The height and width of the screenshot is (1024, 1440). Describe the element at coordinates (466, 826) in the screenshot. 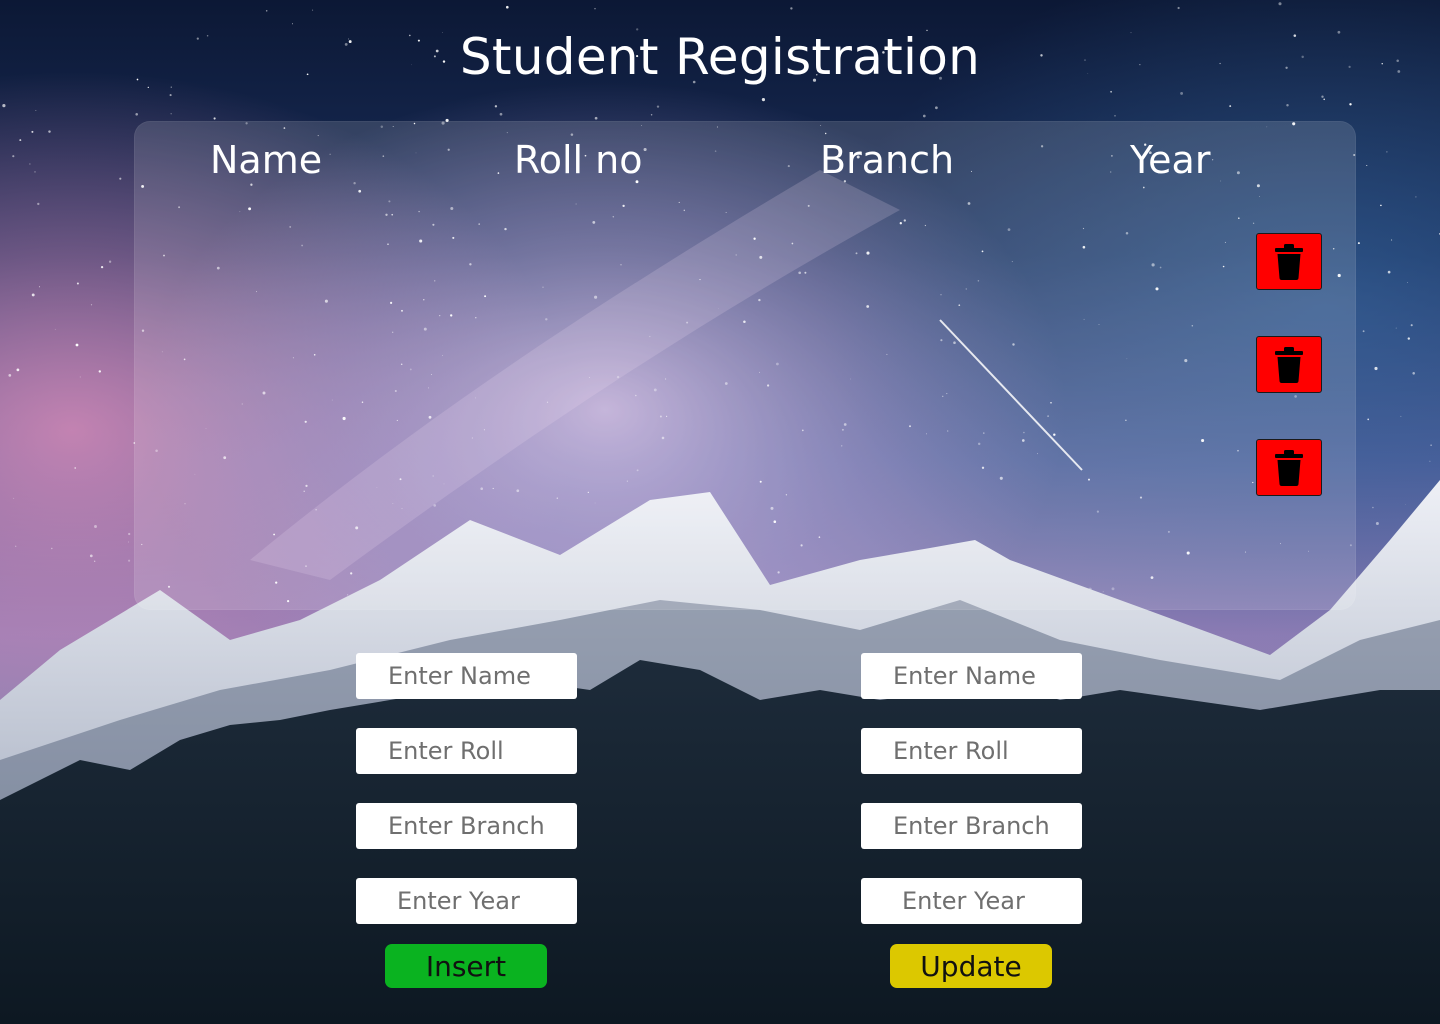

I see `insert-branch-input` at that location.